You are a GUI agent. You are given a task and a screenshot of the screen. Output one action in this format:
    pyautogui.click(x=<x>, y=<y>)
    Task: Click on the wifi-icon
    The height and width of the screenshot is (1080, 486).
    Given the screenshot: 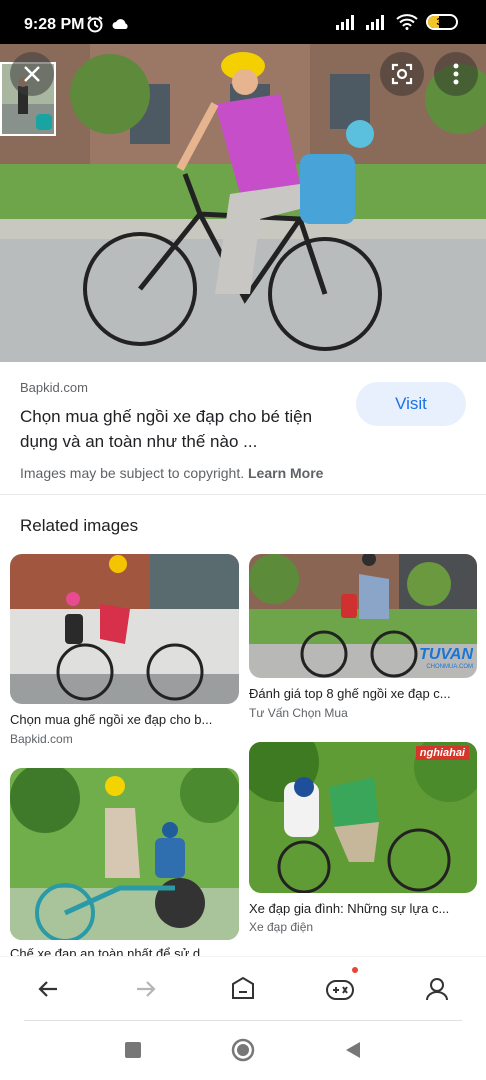 What is the action you would take?
    pyautogui.click(x=407, y=22)
    